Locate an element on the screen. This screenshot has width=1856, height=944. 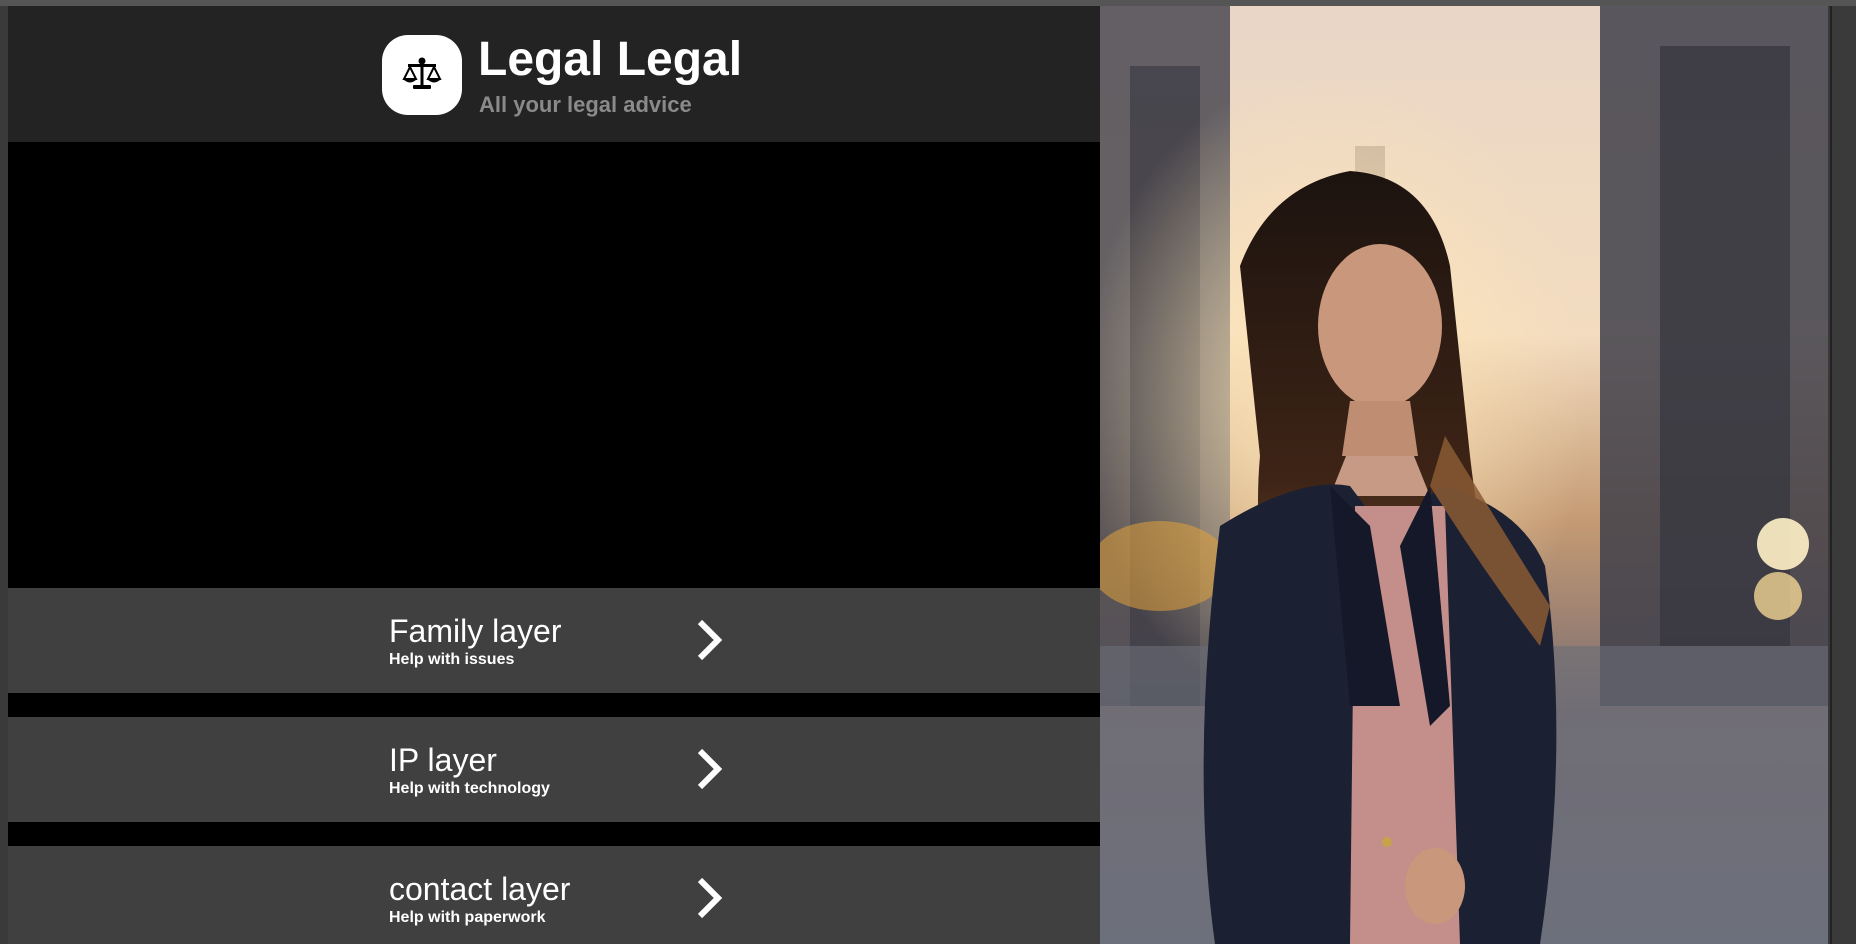
menu-item-family: Family layer Help with issues is located at coordinates (554, 640).